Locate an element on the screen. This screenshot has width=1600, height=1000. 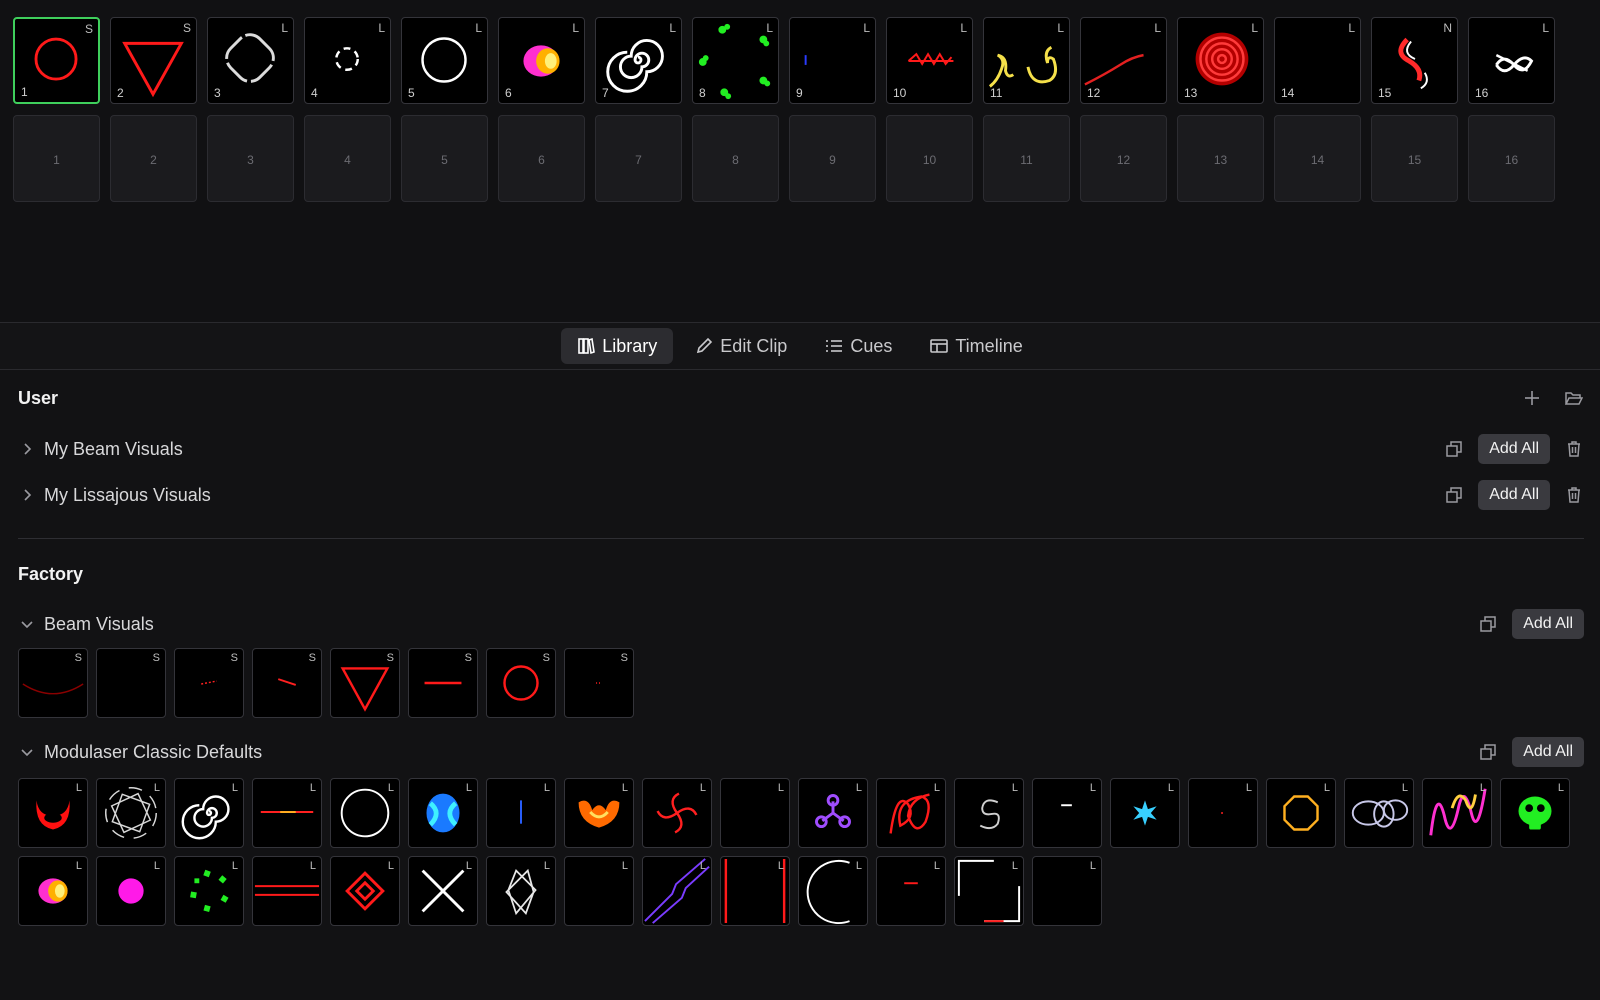
empty-clip-slot: 11 is located at coordinates (1026, 158).